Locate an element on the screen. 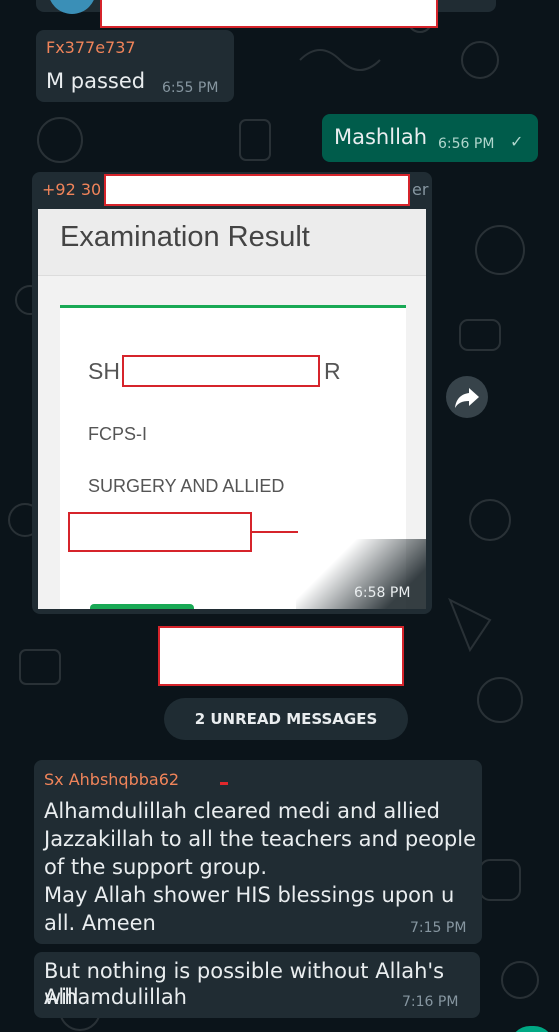 Image resolution: width=559 pixels, height=1032 pixels. forward-arrow-icon is located at coordinates (467, 397).